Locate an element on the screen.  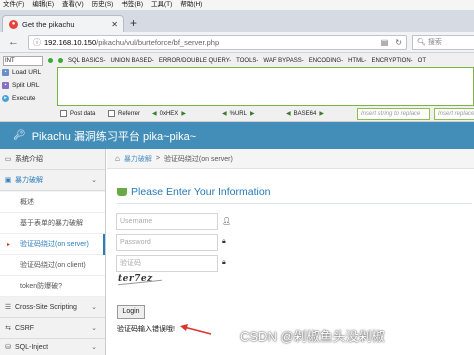
hackbar-menu-union: UNION BASED- is located at coordinates (131, 61).